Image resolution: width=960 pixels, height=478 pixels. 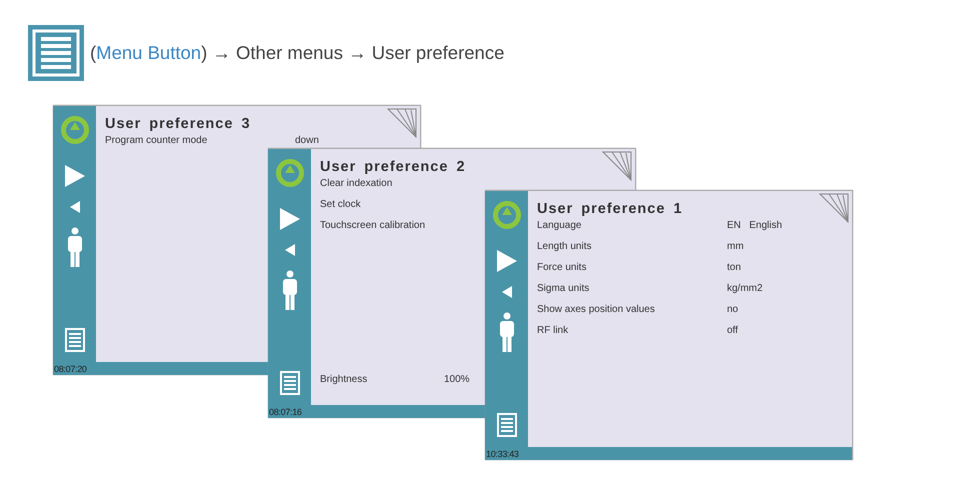 I want to click on breadcrumb-text: (Menu Button) → Other menus → User preference, so click(x=297, y=53).